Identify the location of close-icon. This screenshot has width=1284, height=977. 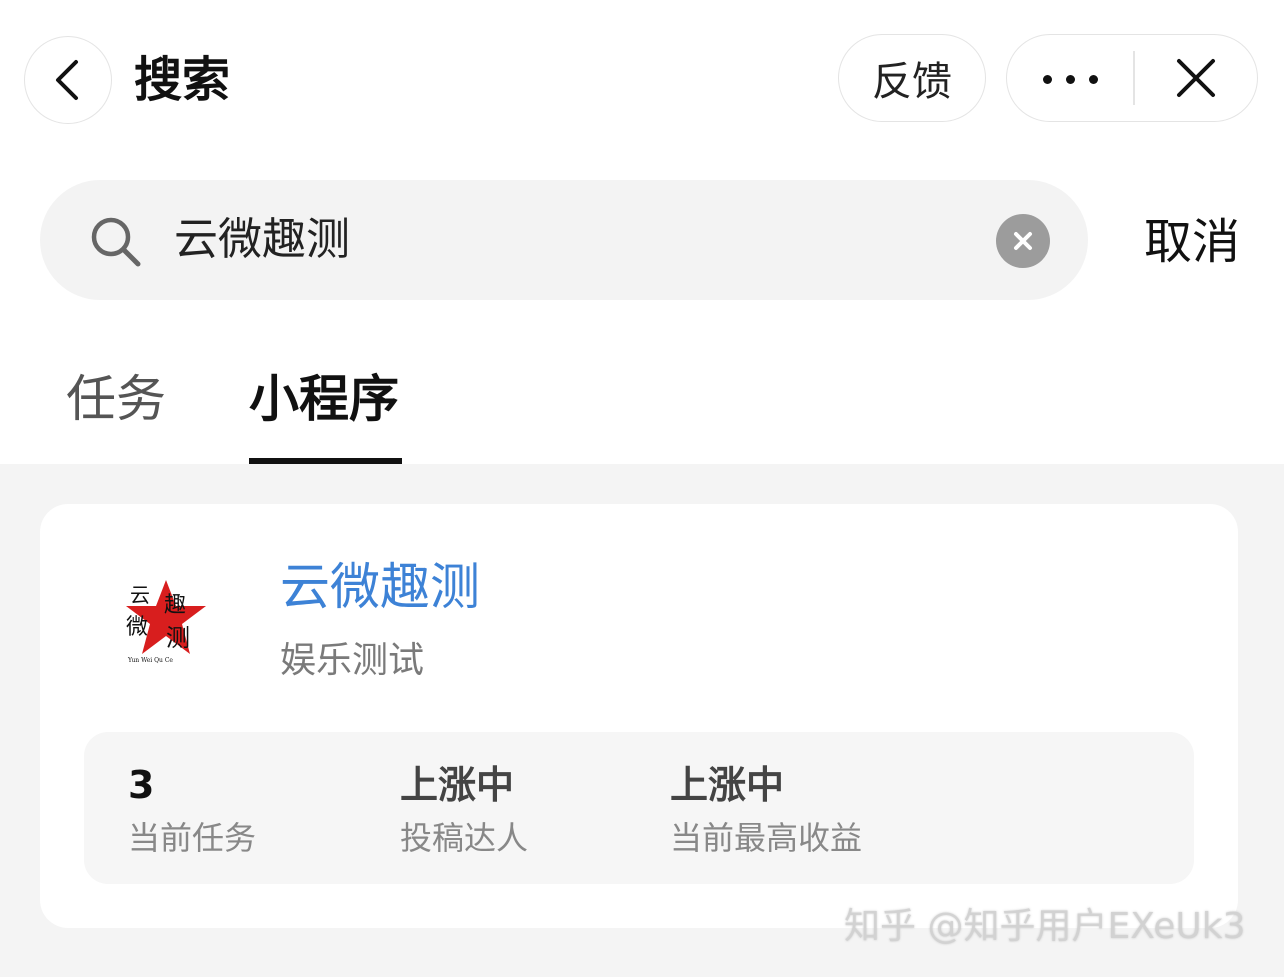
(1196, 78).